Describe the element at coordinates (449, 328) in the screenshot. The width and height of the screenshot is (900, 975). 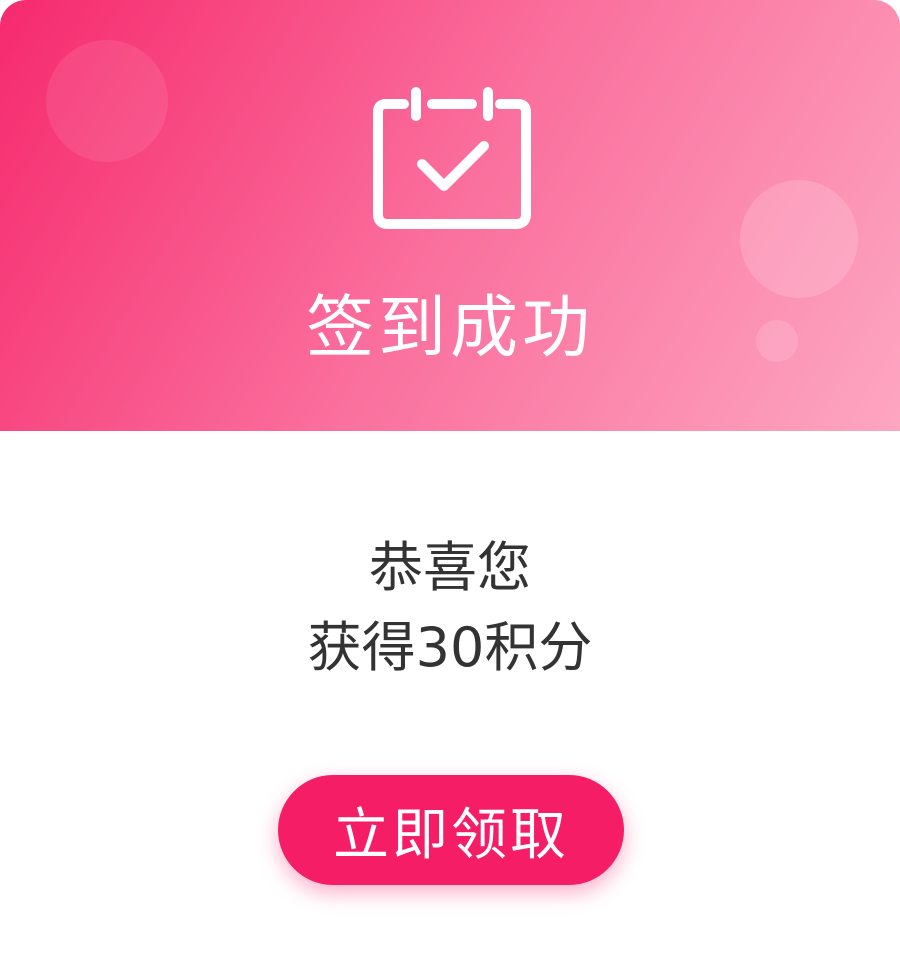
I see `page-title: 签到成功` at that location.